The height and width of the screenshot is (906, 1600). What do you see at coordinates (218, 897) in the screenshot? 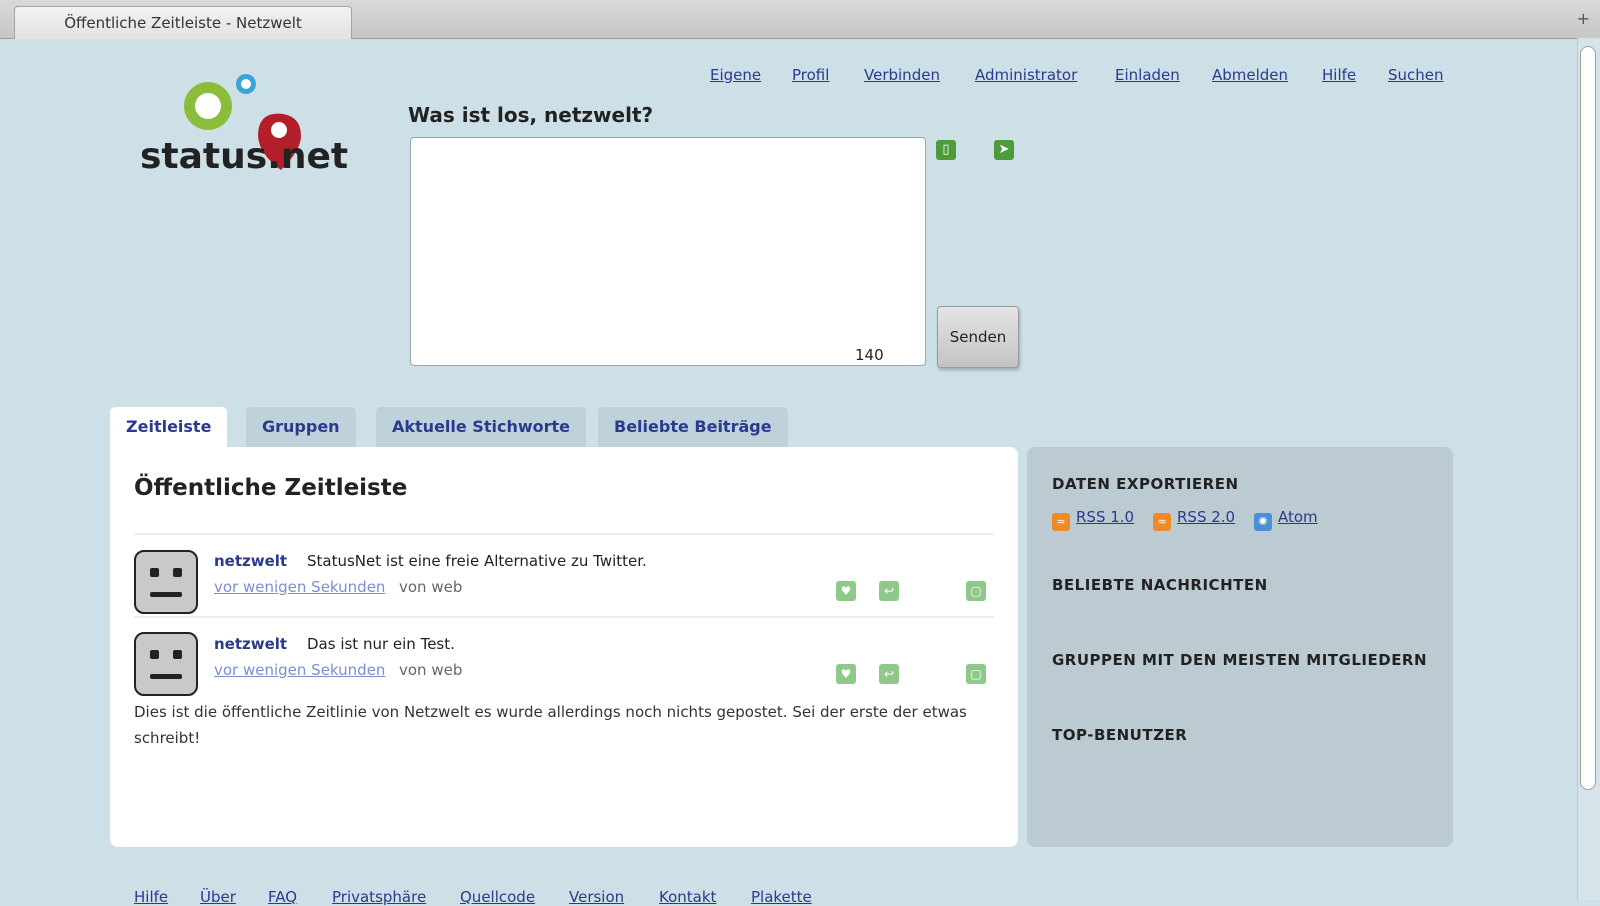
I see `footer-link-ueber: Über` at bounding box center [218, 897].